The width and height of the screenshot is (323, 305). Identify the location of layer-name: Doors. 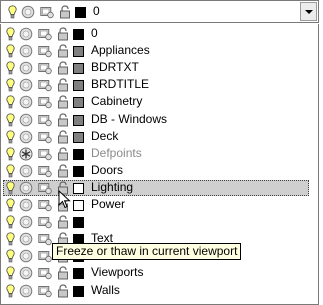
(107, 169).